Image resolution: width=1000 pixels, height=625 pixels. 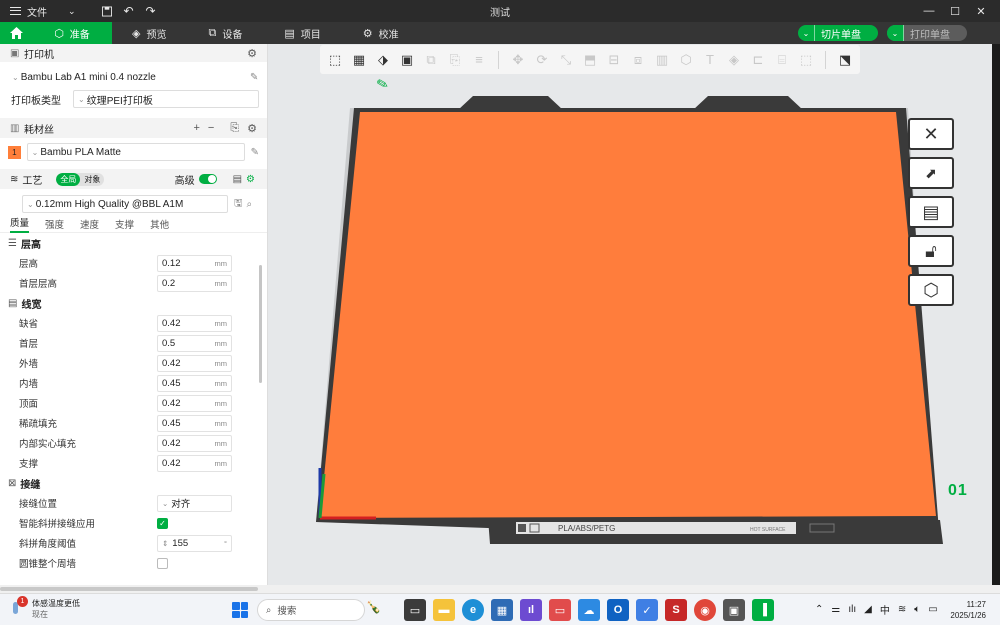 I want to click on battery-icon: ▭, so click(x=932, y=609).